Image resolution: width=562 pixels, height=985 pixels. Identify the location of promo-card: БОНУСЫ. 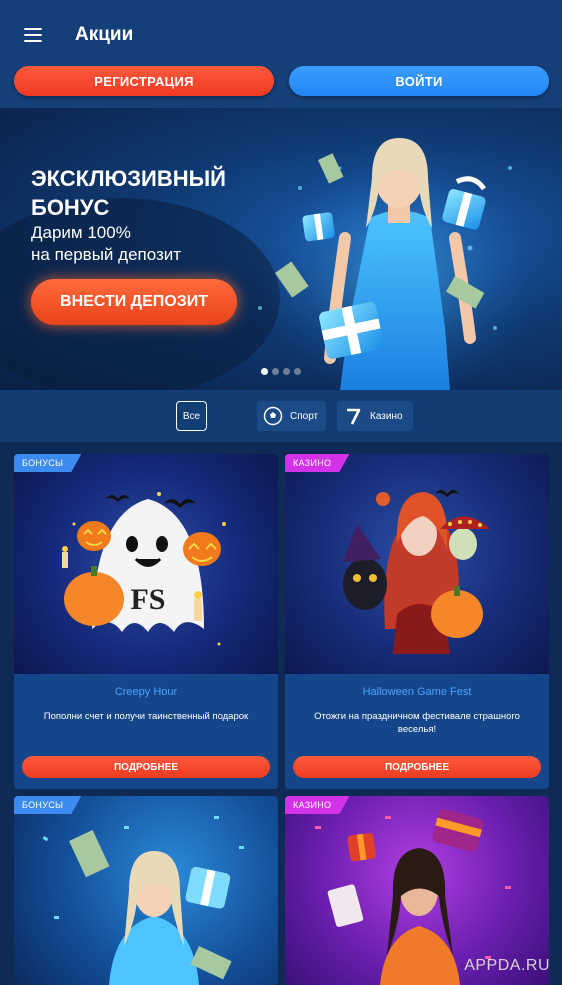
(146, 890).